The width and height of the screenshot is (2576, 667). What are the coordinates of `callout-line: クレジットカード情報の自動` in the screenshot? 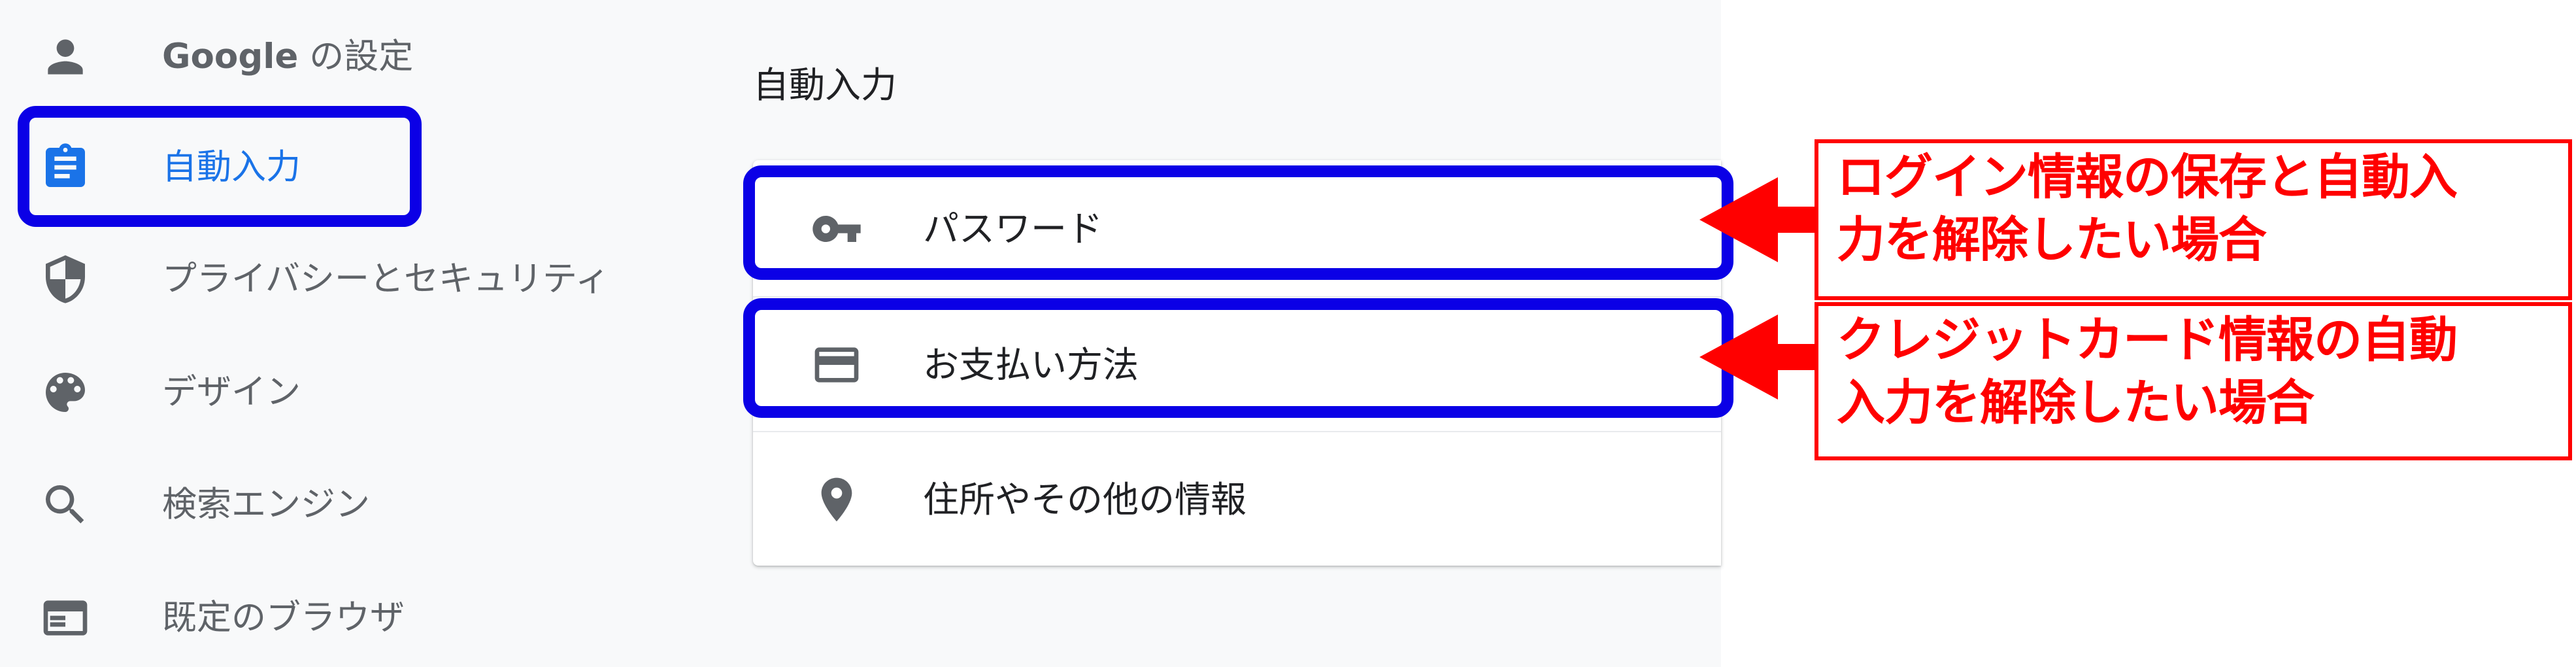 It's located at (2147, 340).